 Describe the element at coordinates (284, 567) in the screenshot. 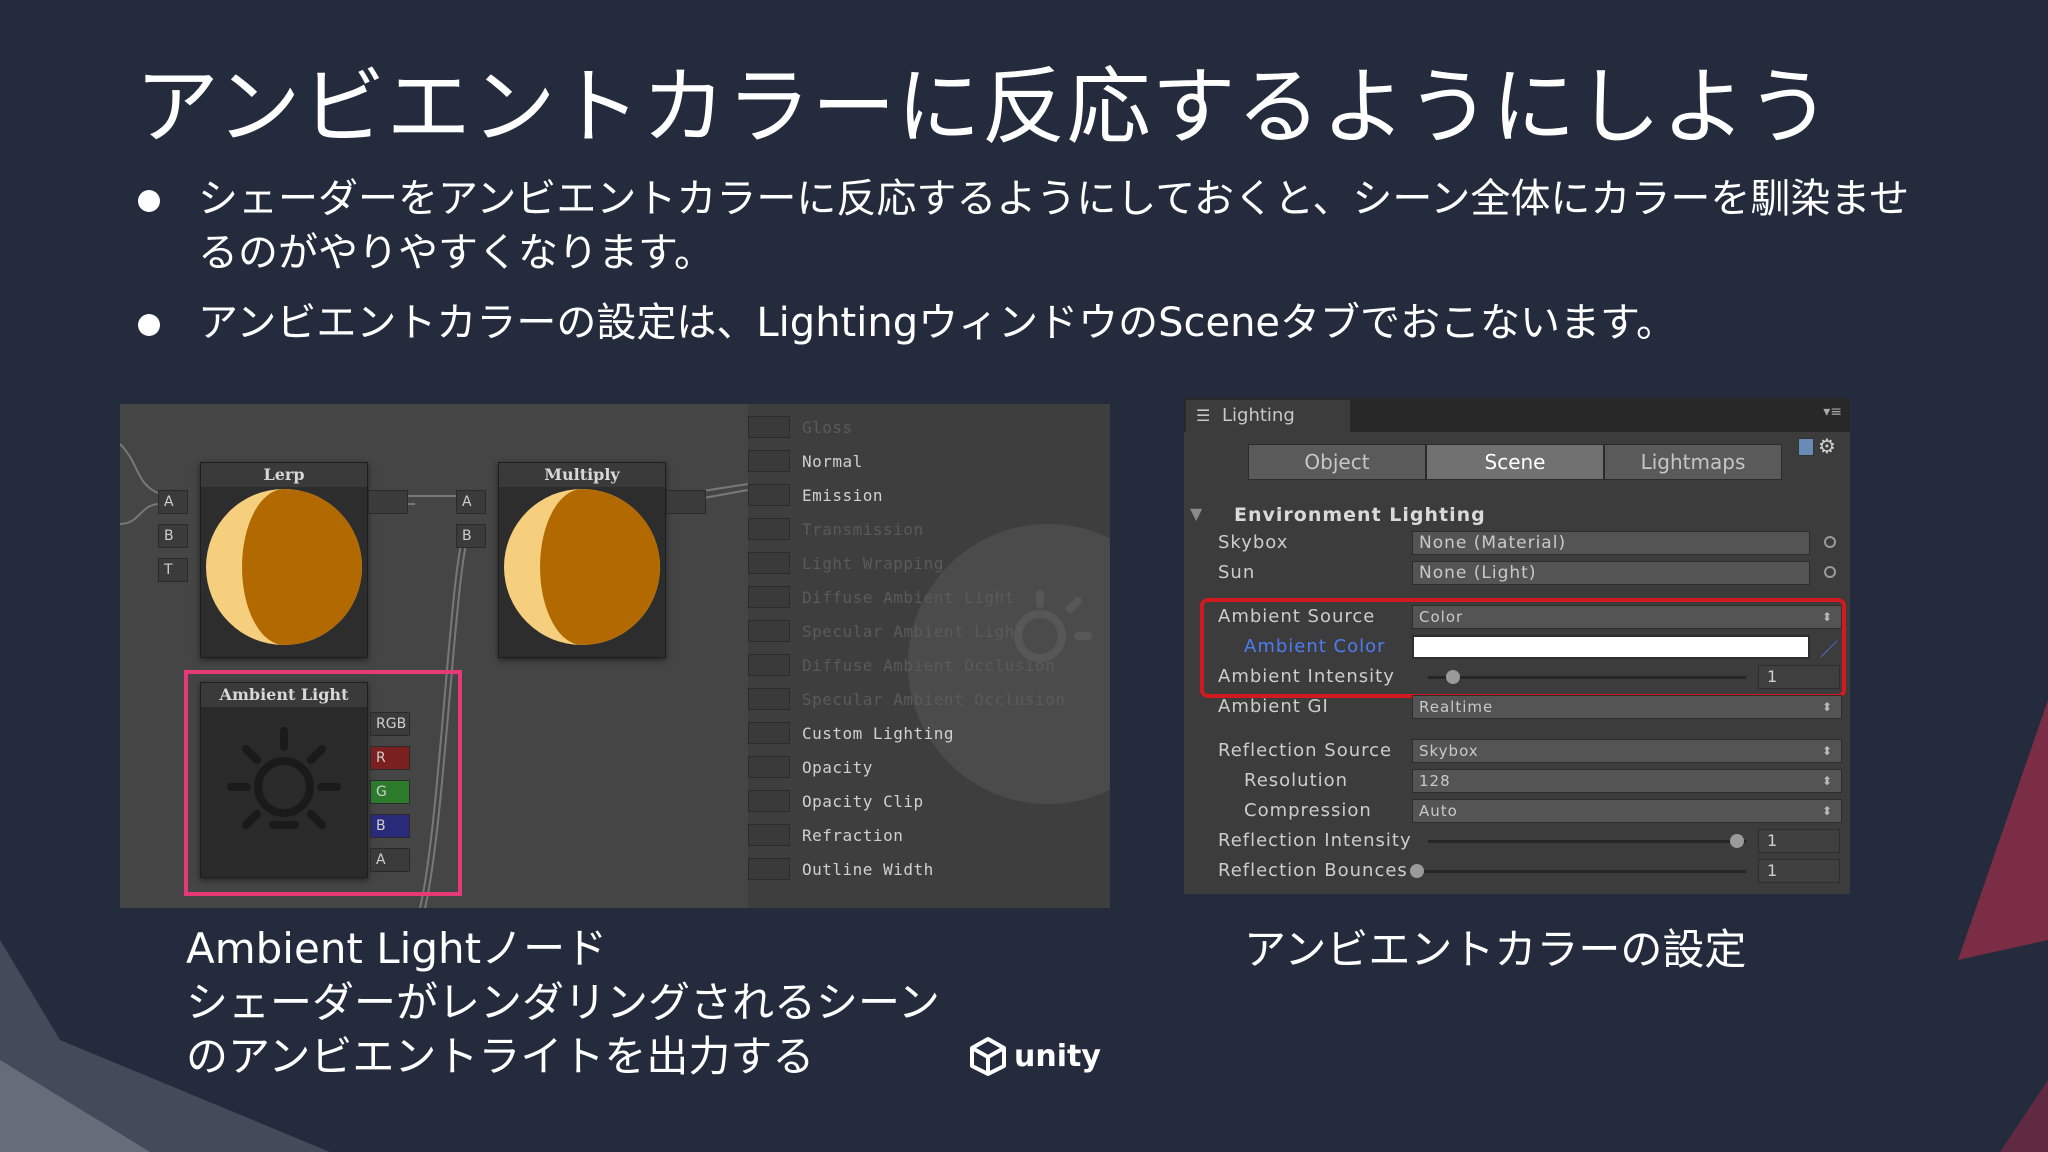

I see `lerp-preview-sphere` at that location.